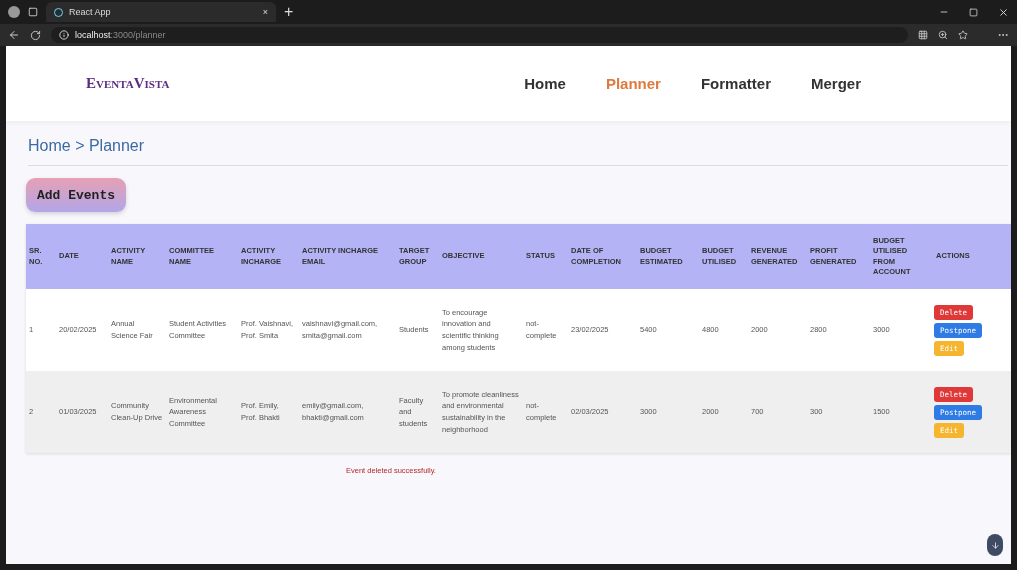  I want to click on new-tab: +, so click(289, 12).